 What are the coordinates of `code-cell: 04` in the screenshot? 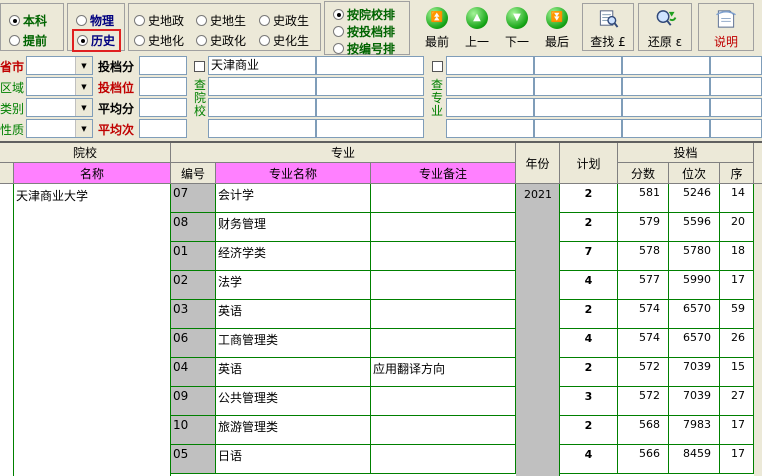 It's located at (193, 372).